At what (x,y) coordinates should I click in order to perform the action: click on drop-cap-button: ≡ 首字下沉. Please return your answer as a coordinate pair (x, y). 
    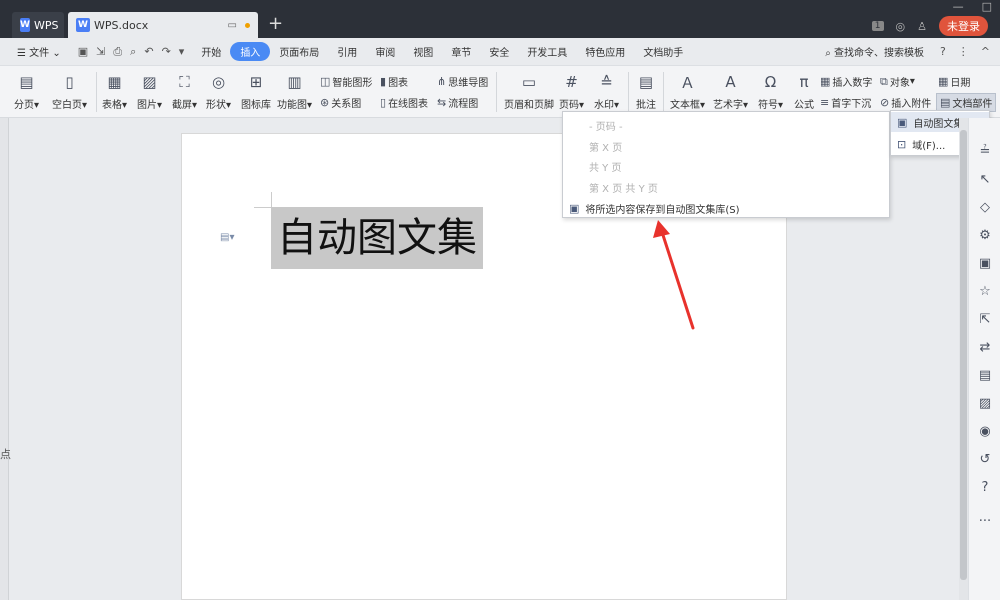
    Looking at the image, I should click on (845, 102).